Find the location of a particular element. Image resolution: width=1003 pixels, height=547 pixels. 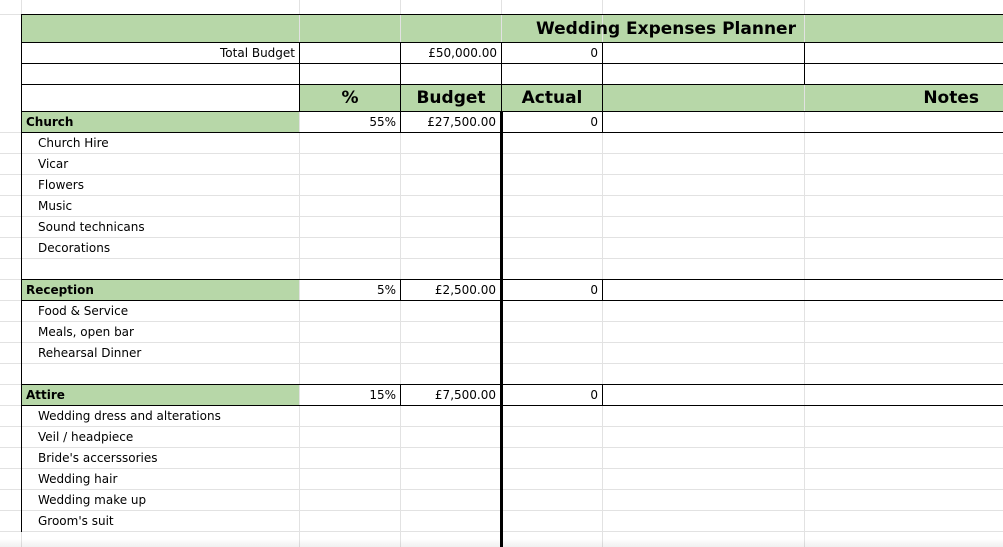

expense-item: Church Hire is located at coordinates (160, 143).